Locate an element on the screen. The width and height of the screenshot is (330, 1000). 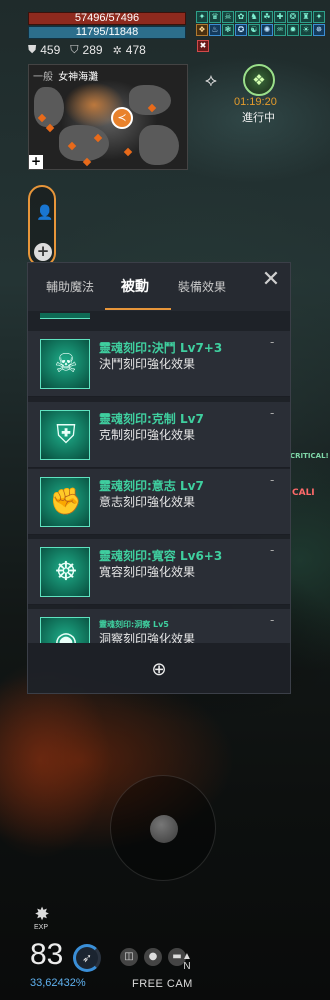
stat-star: ✲ 478 is located at coordinates (129, 50).